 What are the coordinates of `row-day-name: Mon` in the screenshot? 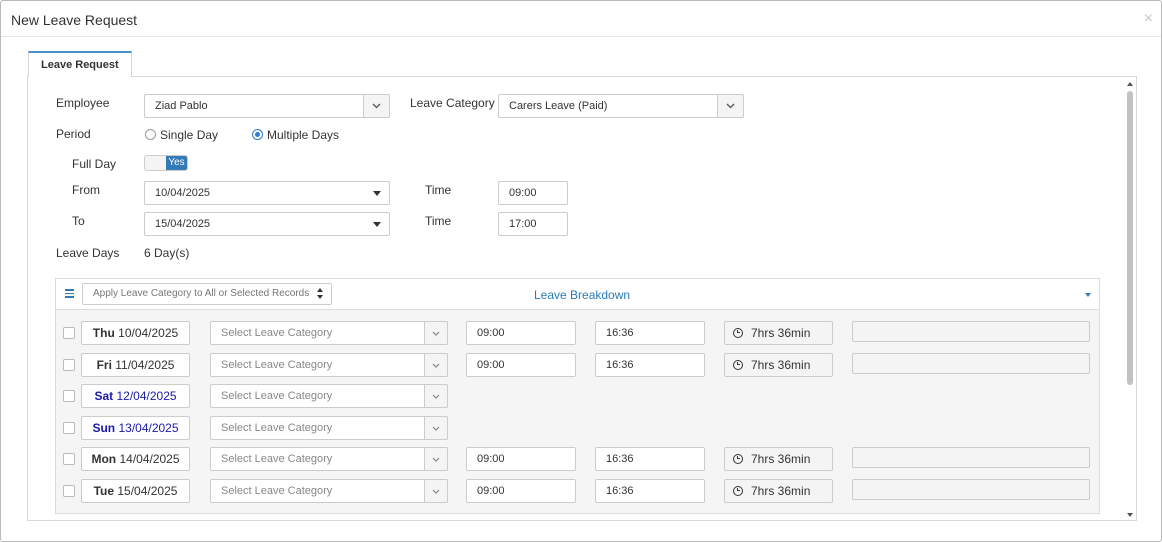 It's located at (104, 459).